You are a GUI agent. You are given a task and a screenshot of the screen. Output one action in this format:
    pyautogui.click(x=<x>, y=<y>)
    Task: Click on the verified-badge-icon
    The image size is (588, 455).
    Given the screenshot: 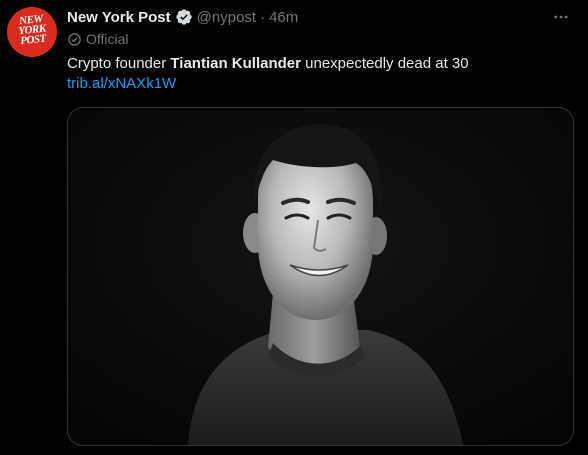 What is the action you would take?
    pyautogui.click(x=184, y=17)
    